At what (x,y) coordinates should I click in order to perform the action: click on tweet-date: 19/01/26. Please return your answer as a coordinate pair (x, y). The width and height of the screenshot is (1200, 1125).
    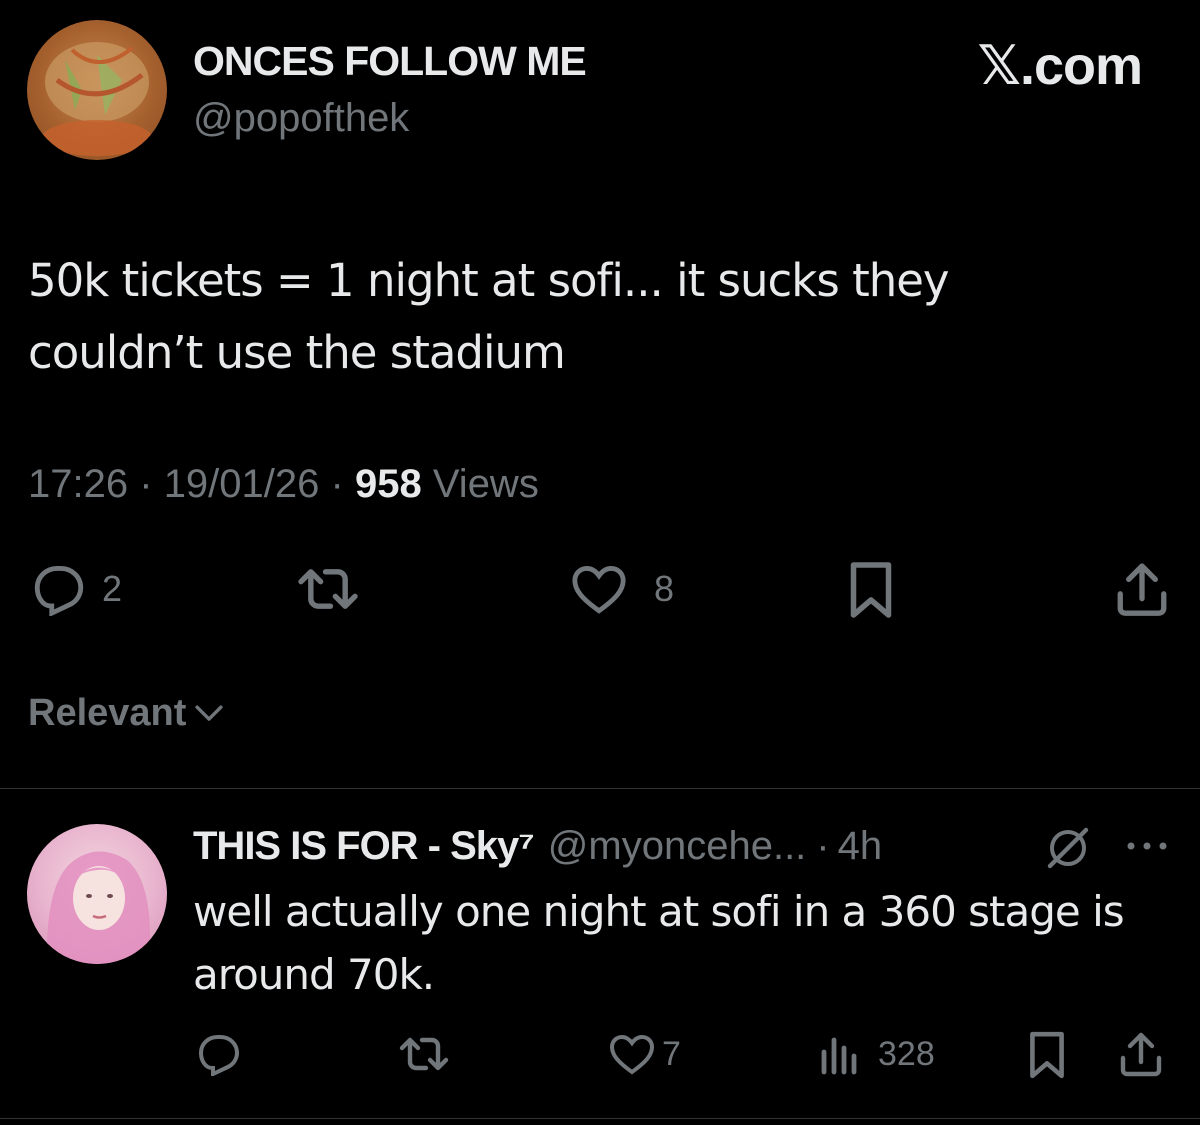
    Looking at the image, I should click on (242, 484).